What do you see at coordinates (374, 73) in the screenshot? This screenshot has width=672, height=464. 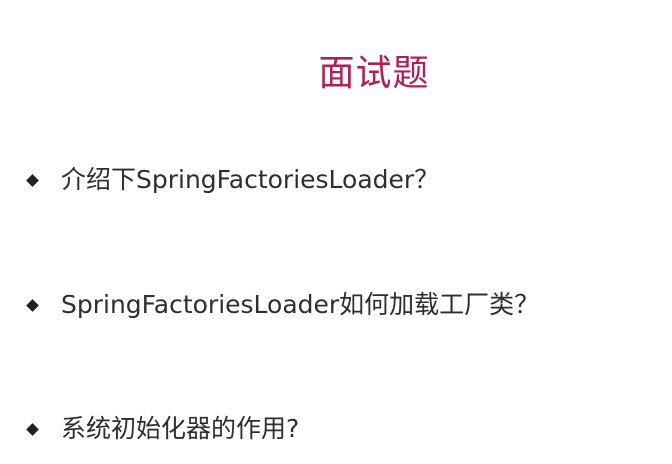 I see `slide-title: 面试题` at bounding box center [374, 73].